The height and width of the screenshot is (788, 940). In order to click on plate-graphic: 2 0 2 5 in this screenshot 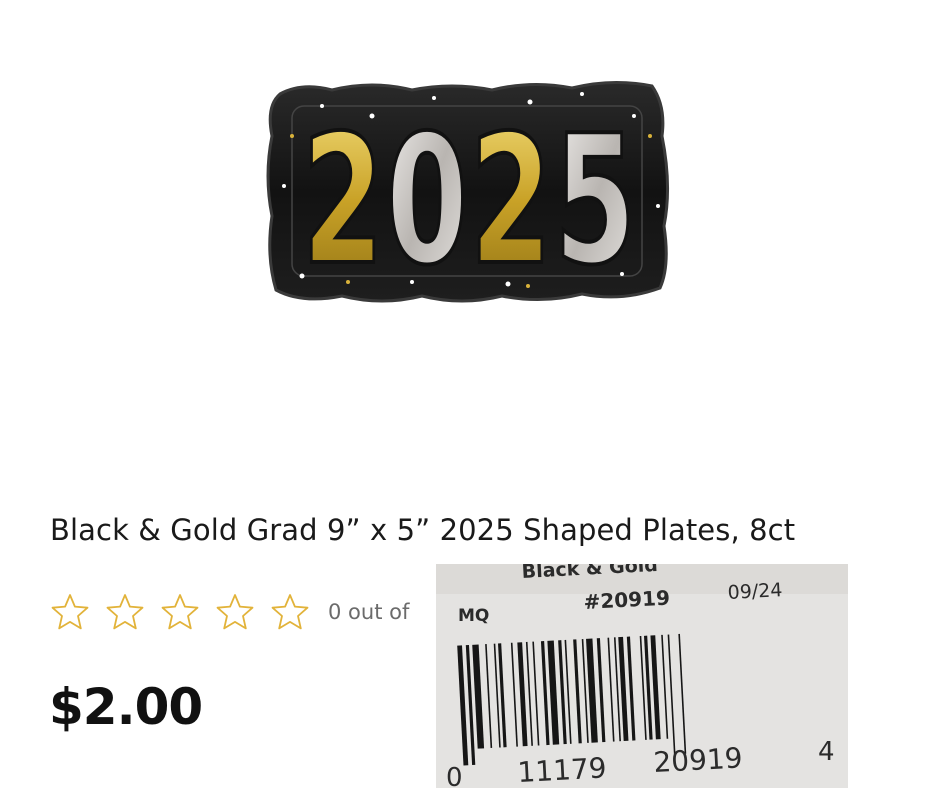, I will do `click(468, 193)`.